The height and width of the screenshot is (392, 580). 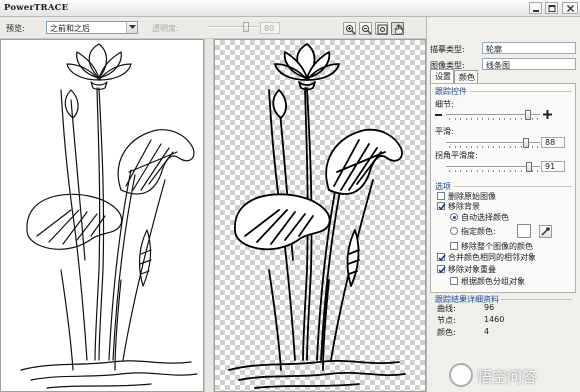 What do you see at coordinates (454, 281) in the screenshot?
I see `group-by-color-checkbox` at bounding box center [454, 281].